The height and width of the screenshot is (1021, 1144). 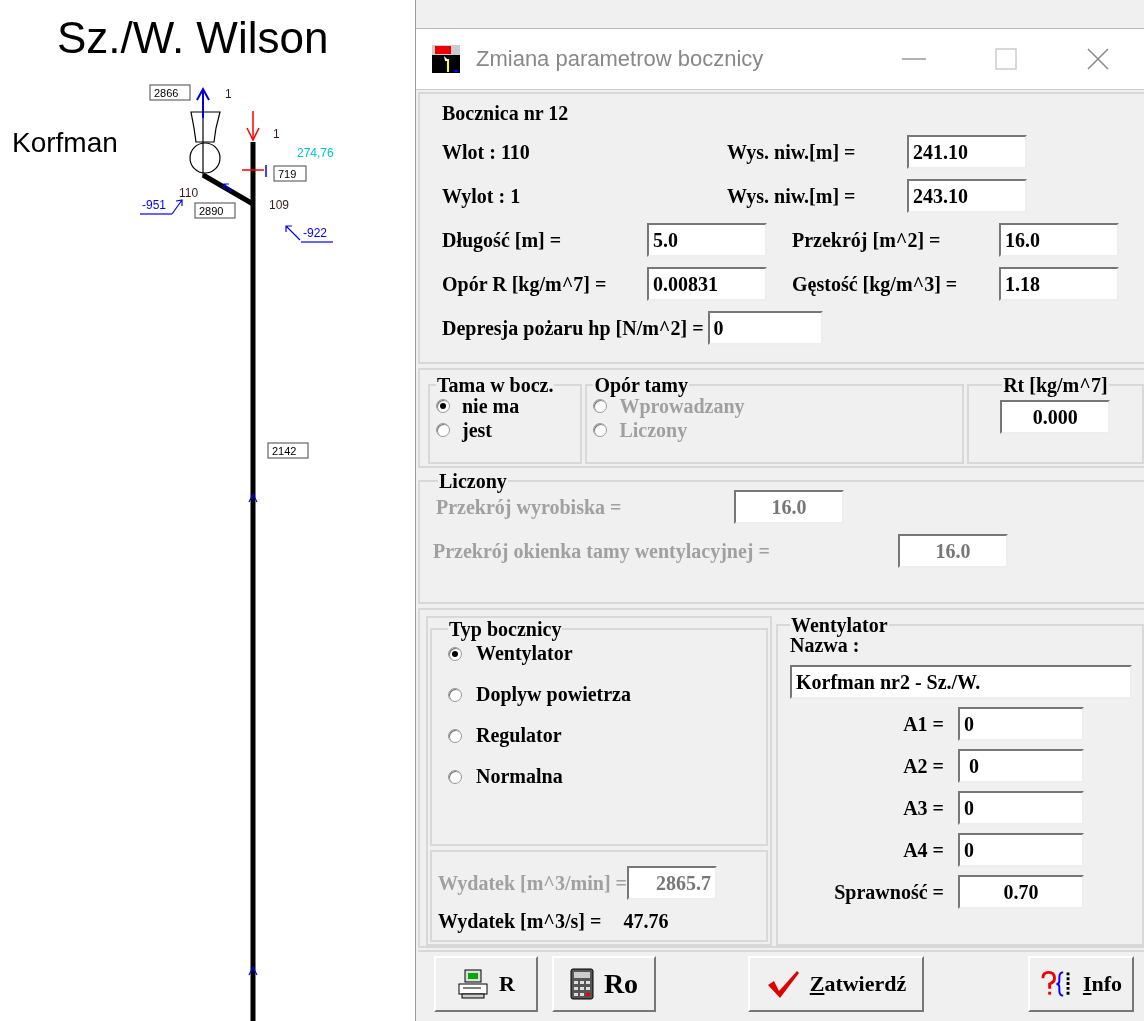 What do you see at coordinates (505, 113) in the screenshot?
I see `branch-heading: Bocznica nr 12` at bounding box center [505, 113].